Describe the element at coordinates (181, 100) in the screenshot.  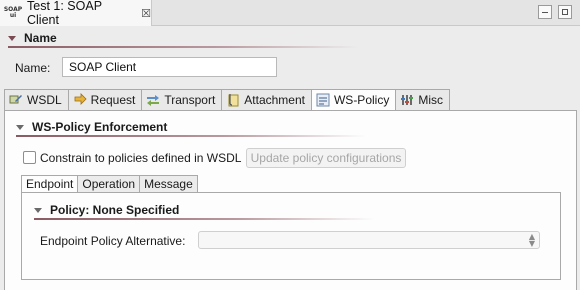
I see `tab-transport: Transport` at that location.